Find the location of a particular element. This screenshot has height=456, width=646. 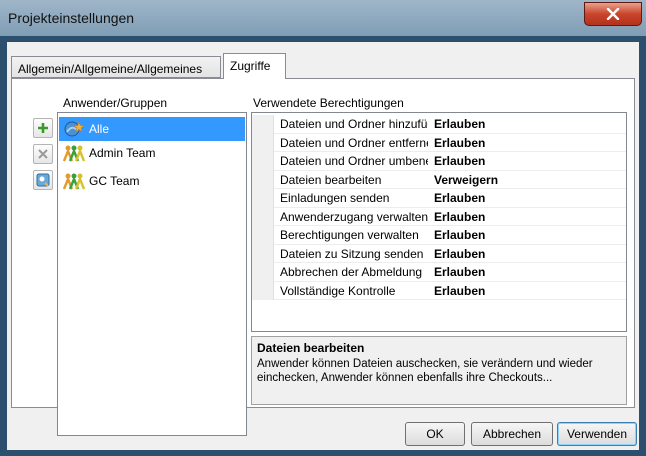

ok-button: OK is located at coordinates (435, 434).